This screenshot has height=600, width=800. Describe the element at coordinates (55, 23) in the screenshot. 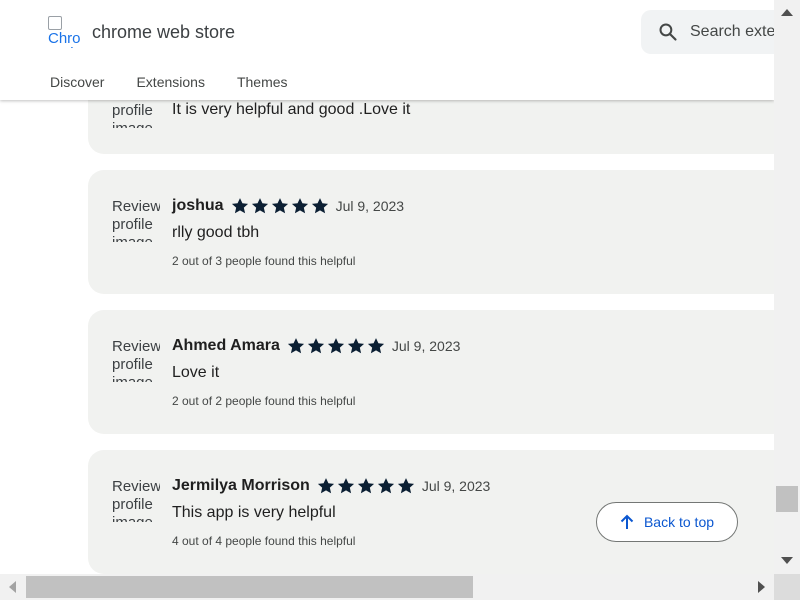

I see `broken-image-icon` at that location.